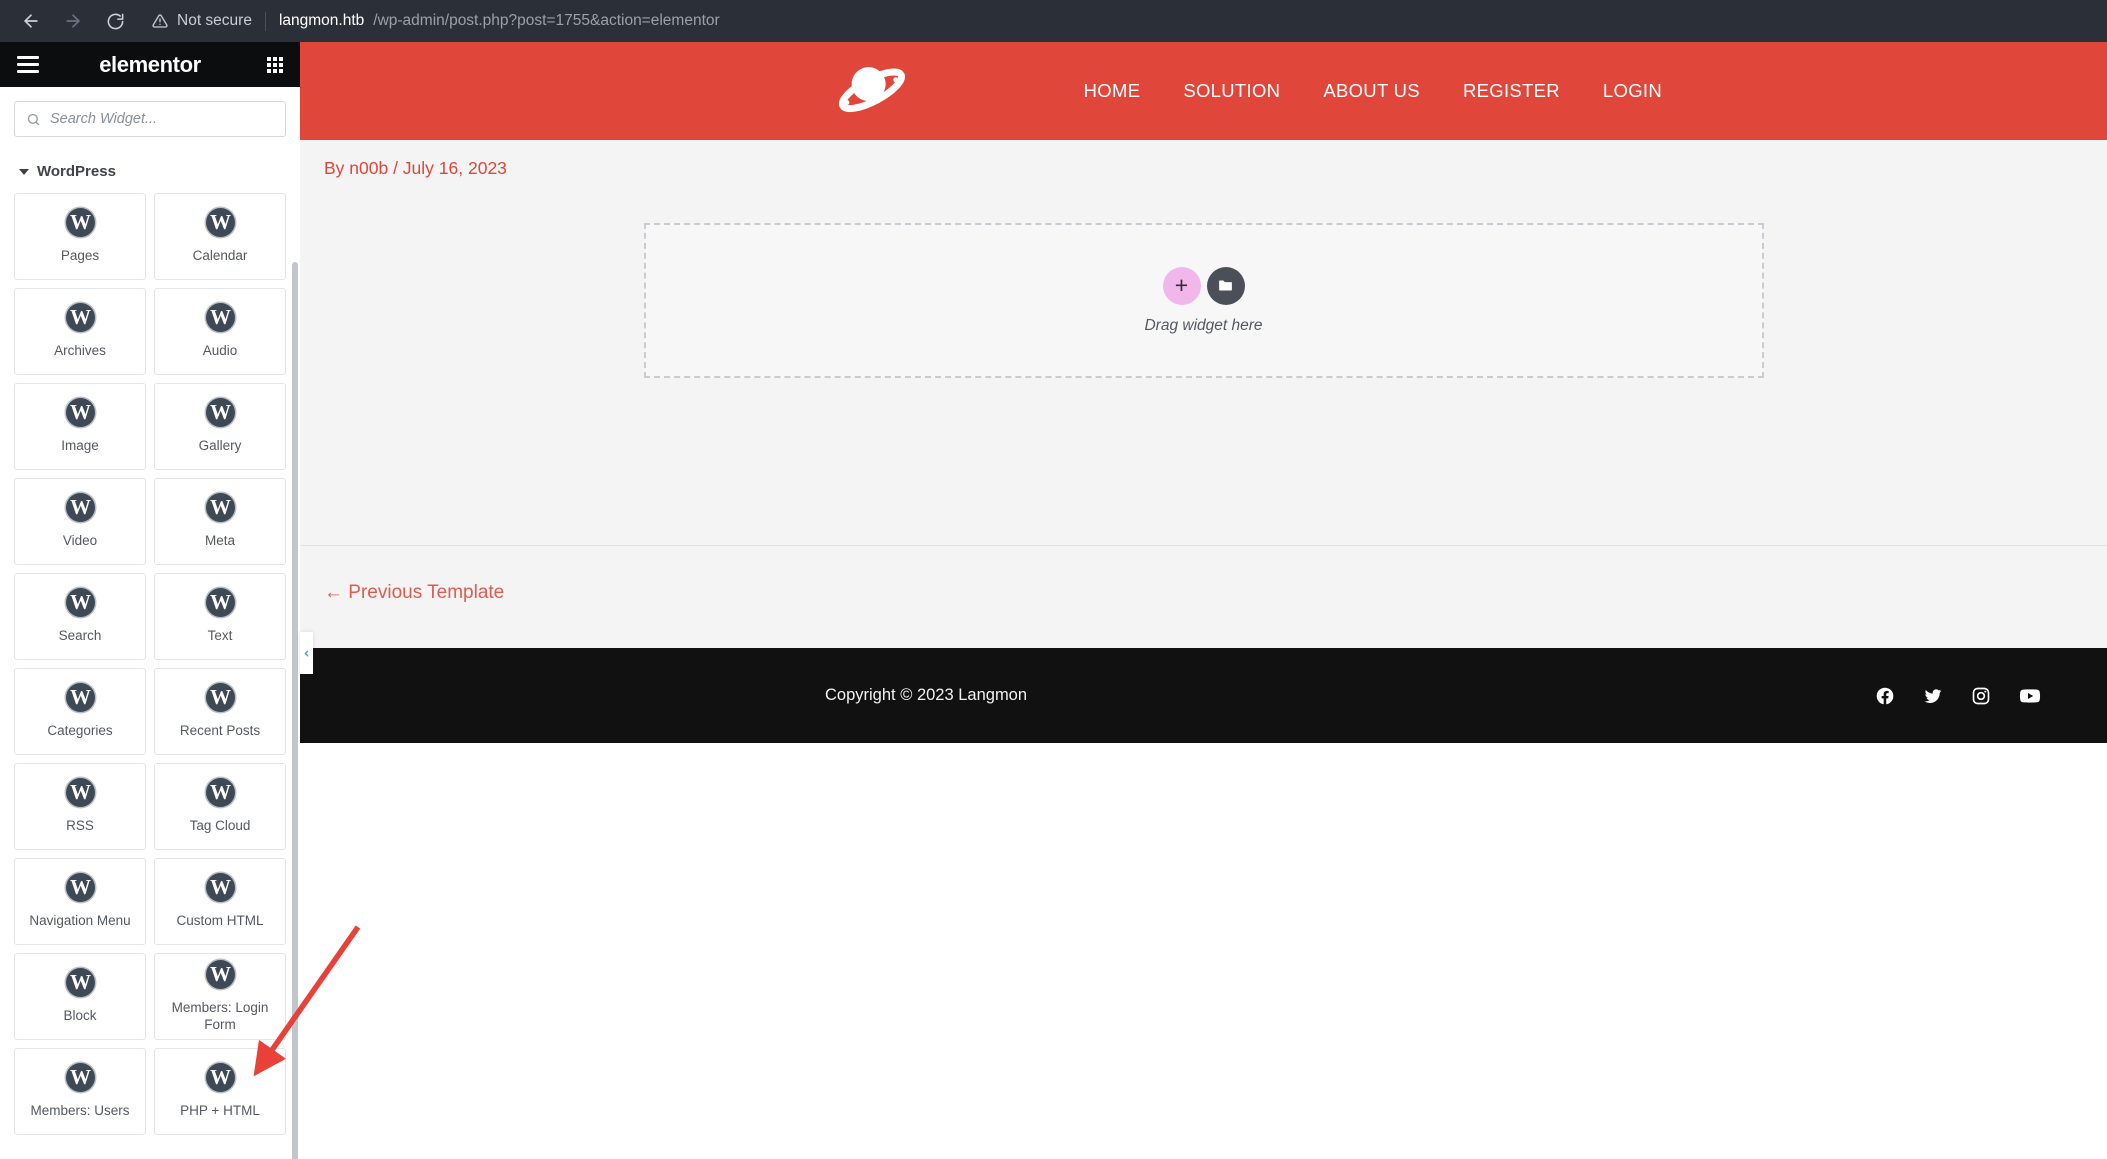 The image size is (2107, 1159). I want to click on widget-card: W Archives, so click(80, 331).